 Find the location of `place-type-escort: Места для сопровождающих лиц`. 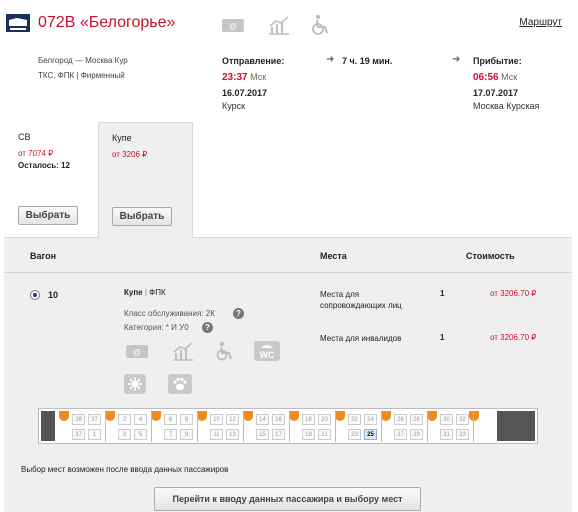

place-type-escort: Места для сопровождающих лиц is located at coordinates (361, 300).